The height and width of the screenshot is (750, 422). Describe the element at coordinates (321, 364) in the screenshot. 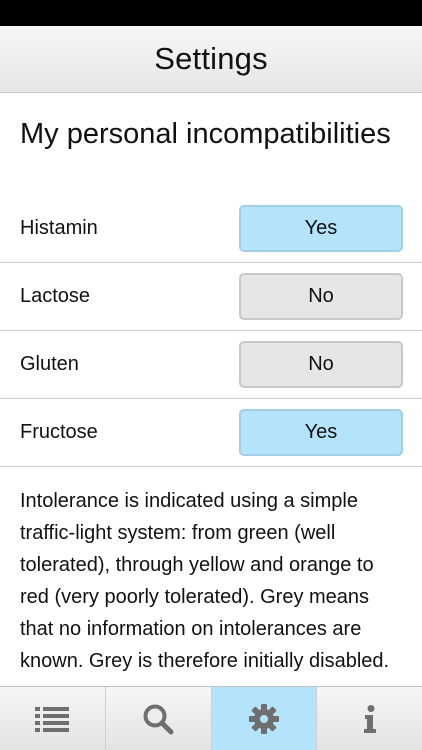

I see `gluten-toggle-button: No` at that location.